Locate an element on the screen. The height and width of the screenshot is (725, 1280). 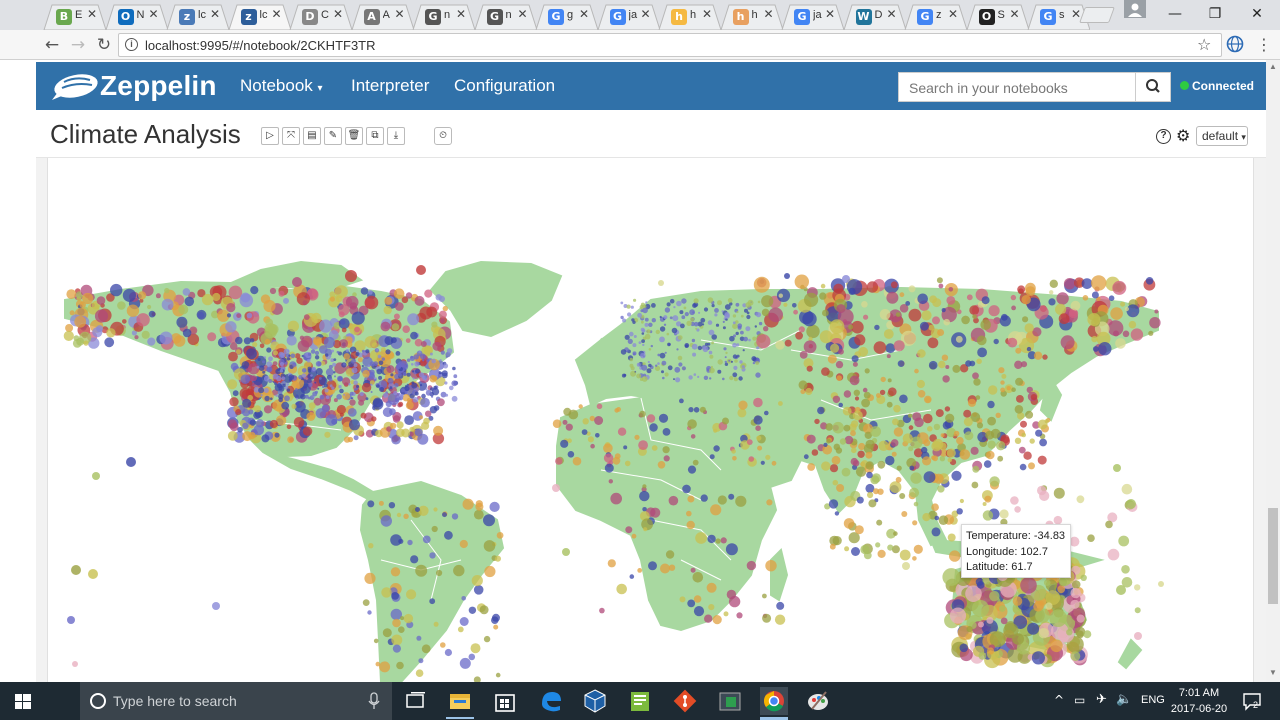
file-explorer-icon is located at coordinates (460, 701).